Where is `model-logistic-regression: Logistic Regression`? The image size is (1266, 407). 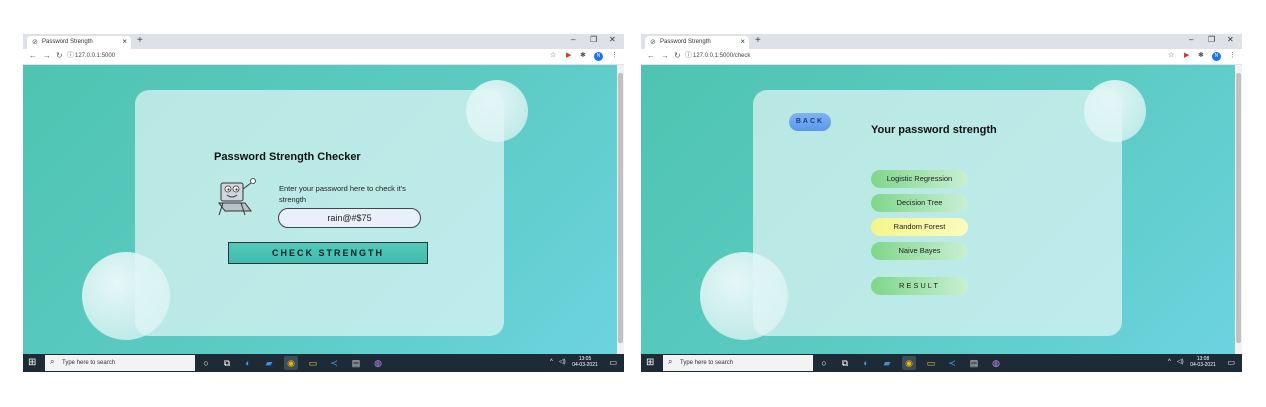 model-logistic-regression: Logistic Regression is located at coordinates (919, 179).